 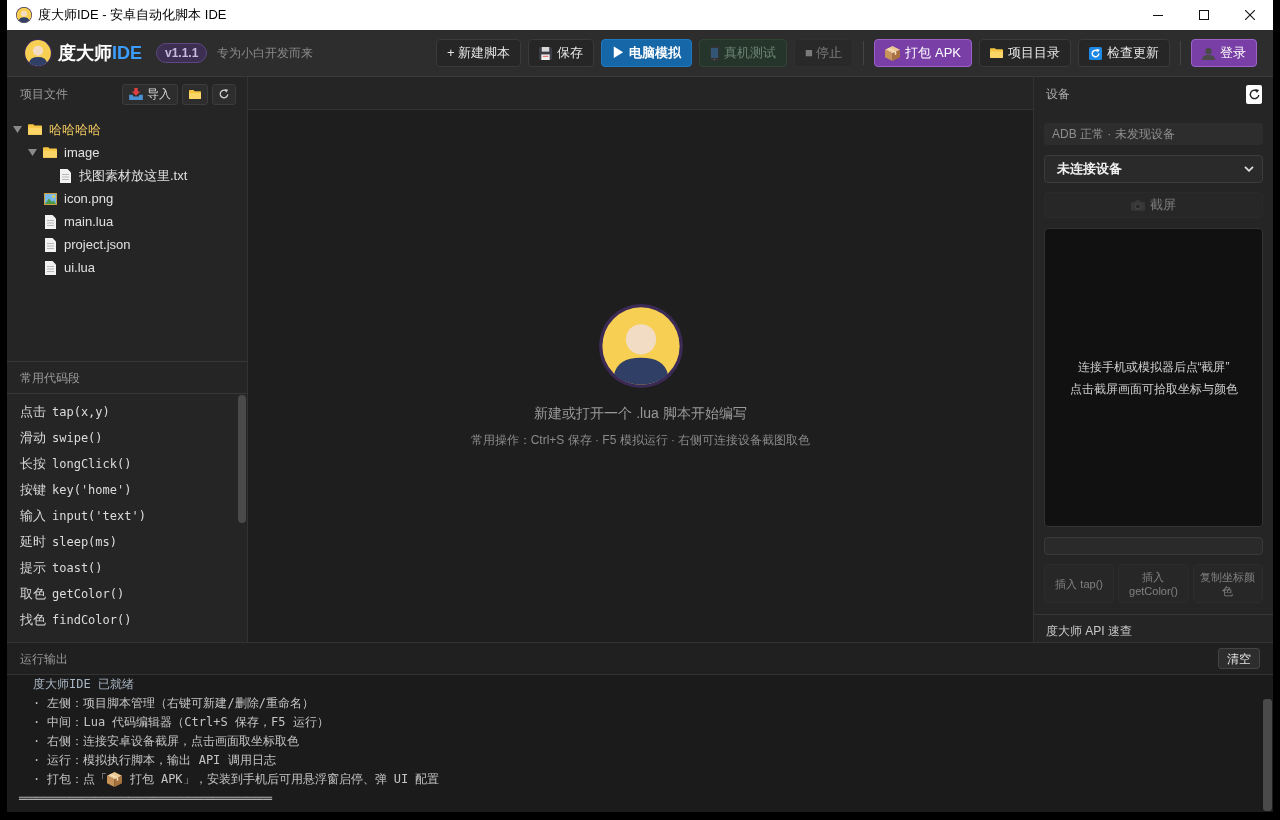 What do you see at coordinates (1153, 134) in the screenshot?
I see `adb-status-label: ADB 正常 · 未发现设备` at bounding box center [1153, 134].